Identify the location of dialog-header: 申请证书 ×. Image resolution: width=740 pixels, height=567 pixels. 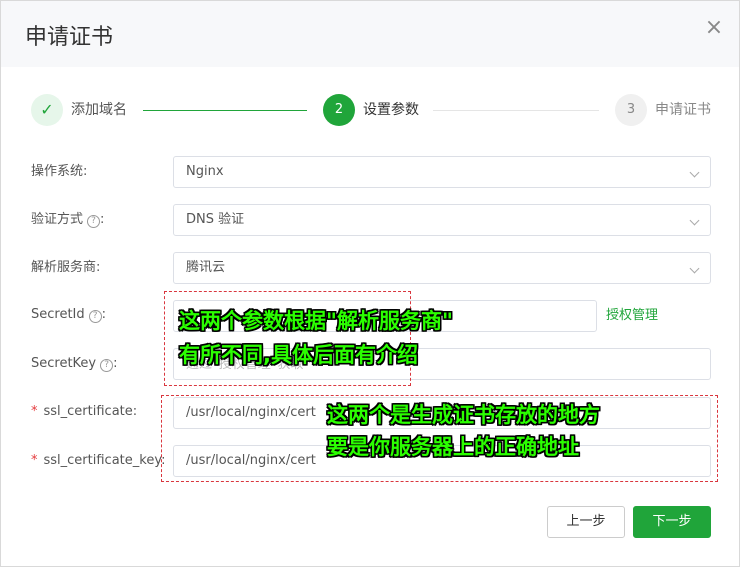
(370, 34).